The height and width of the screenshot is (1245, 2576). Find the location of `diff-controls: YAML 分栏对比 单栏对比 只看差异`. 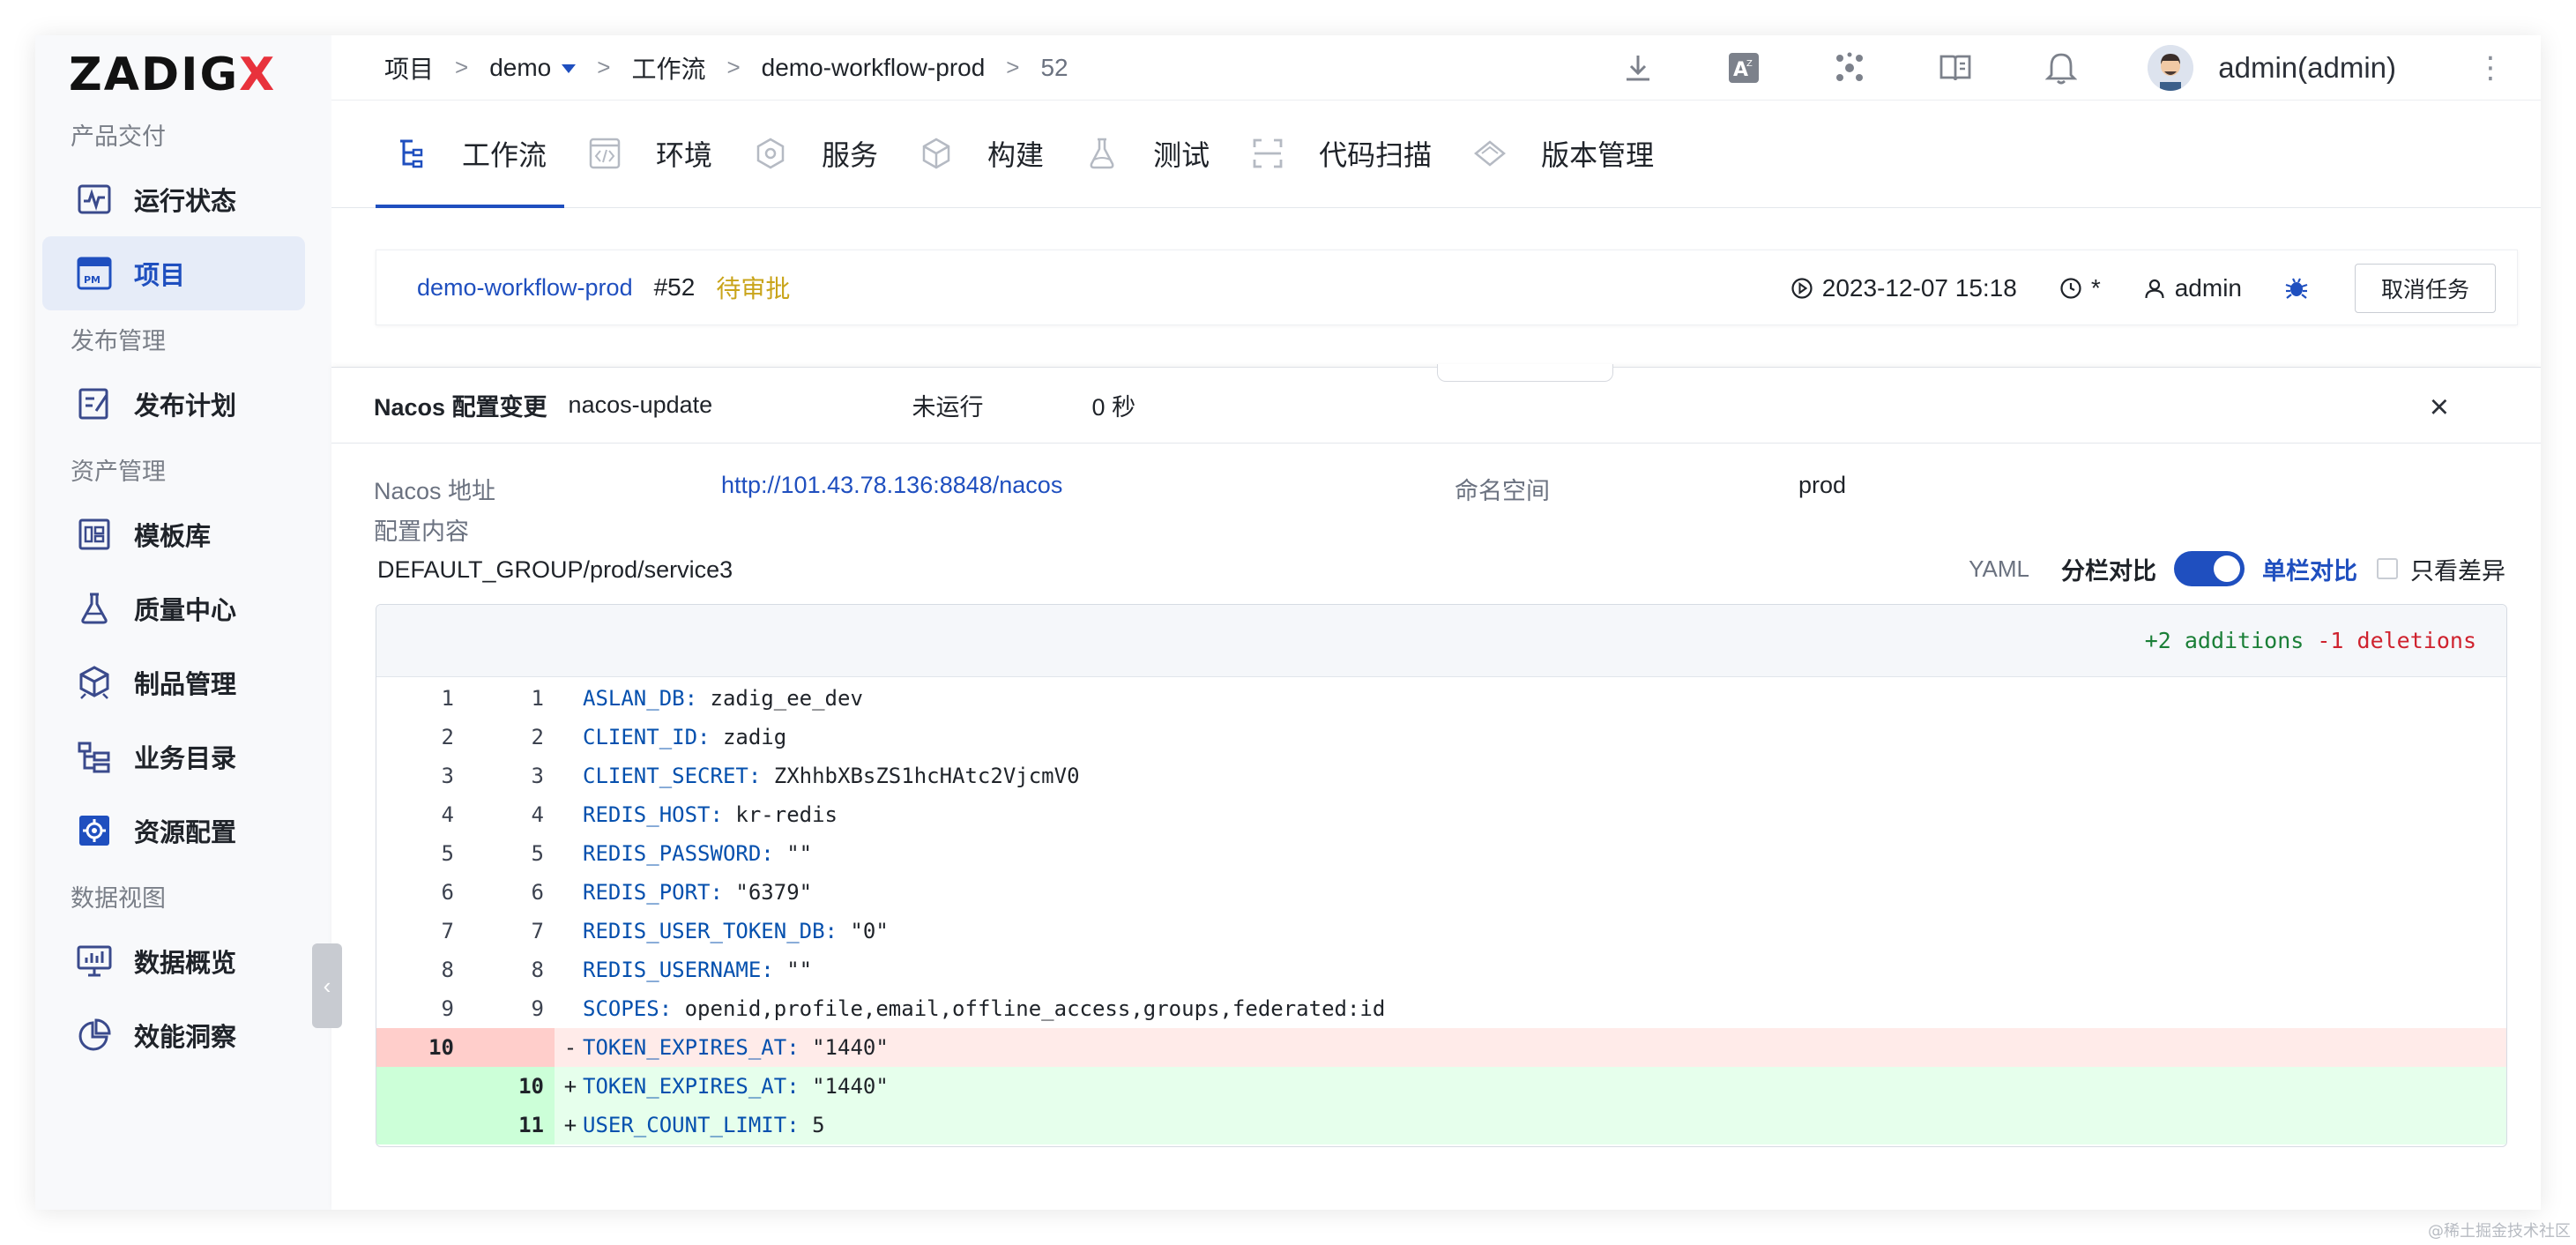

diff-controls: YAML 分栏对比 单栏对比 只看差异 is located at coordinates (2237, 569).